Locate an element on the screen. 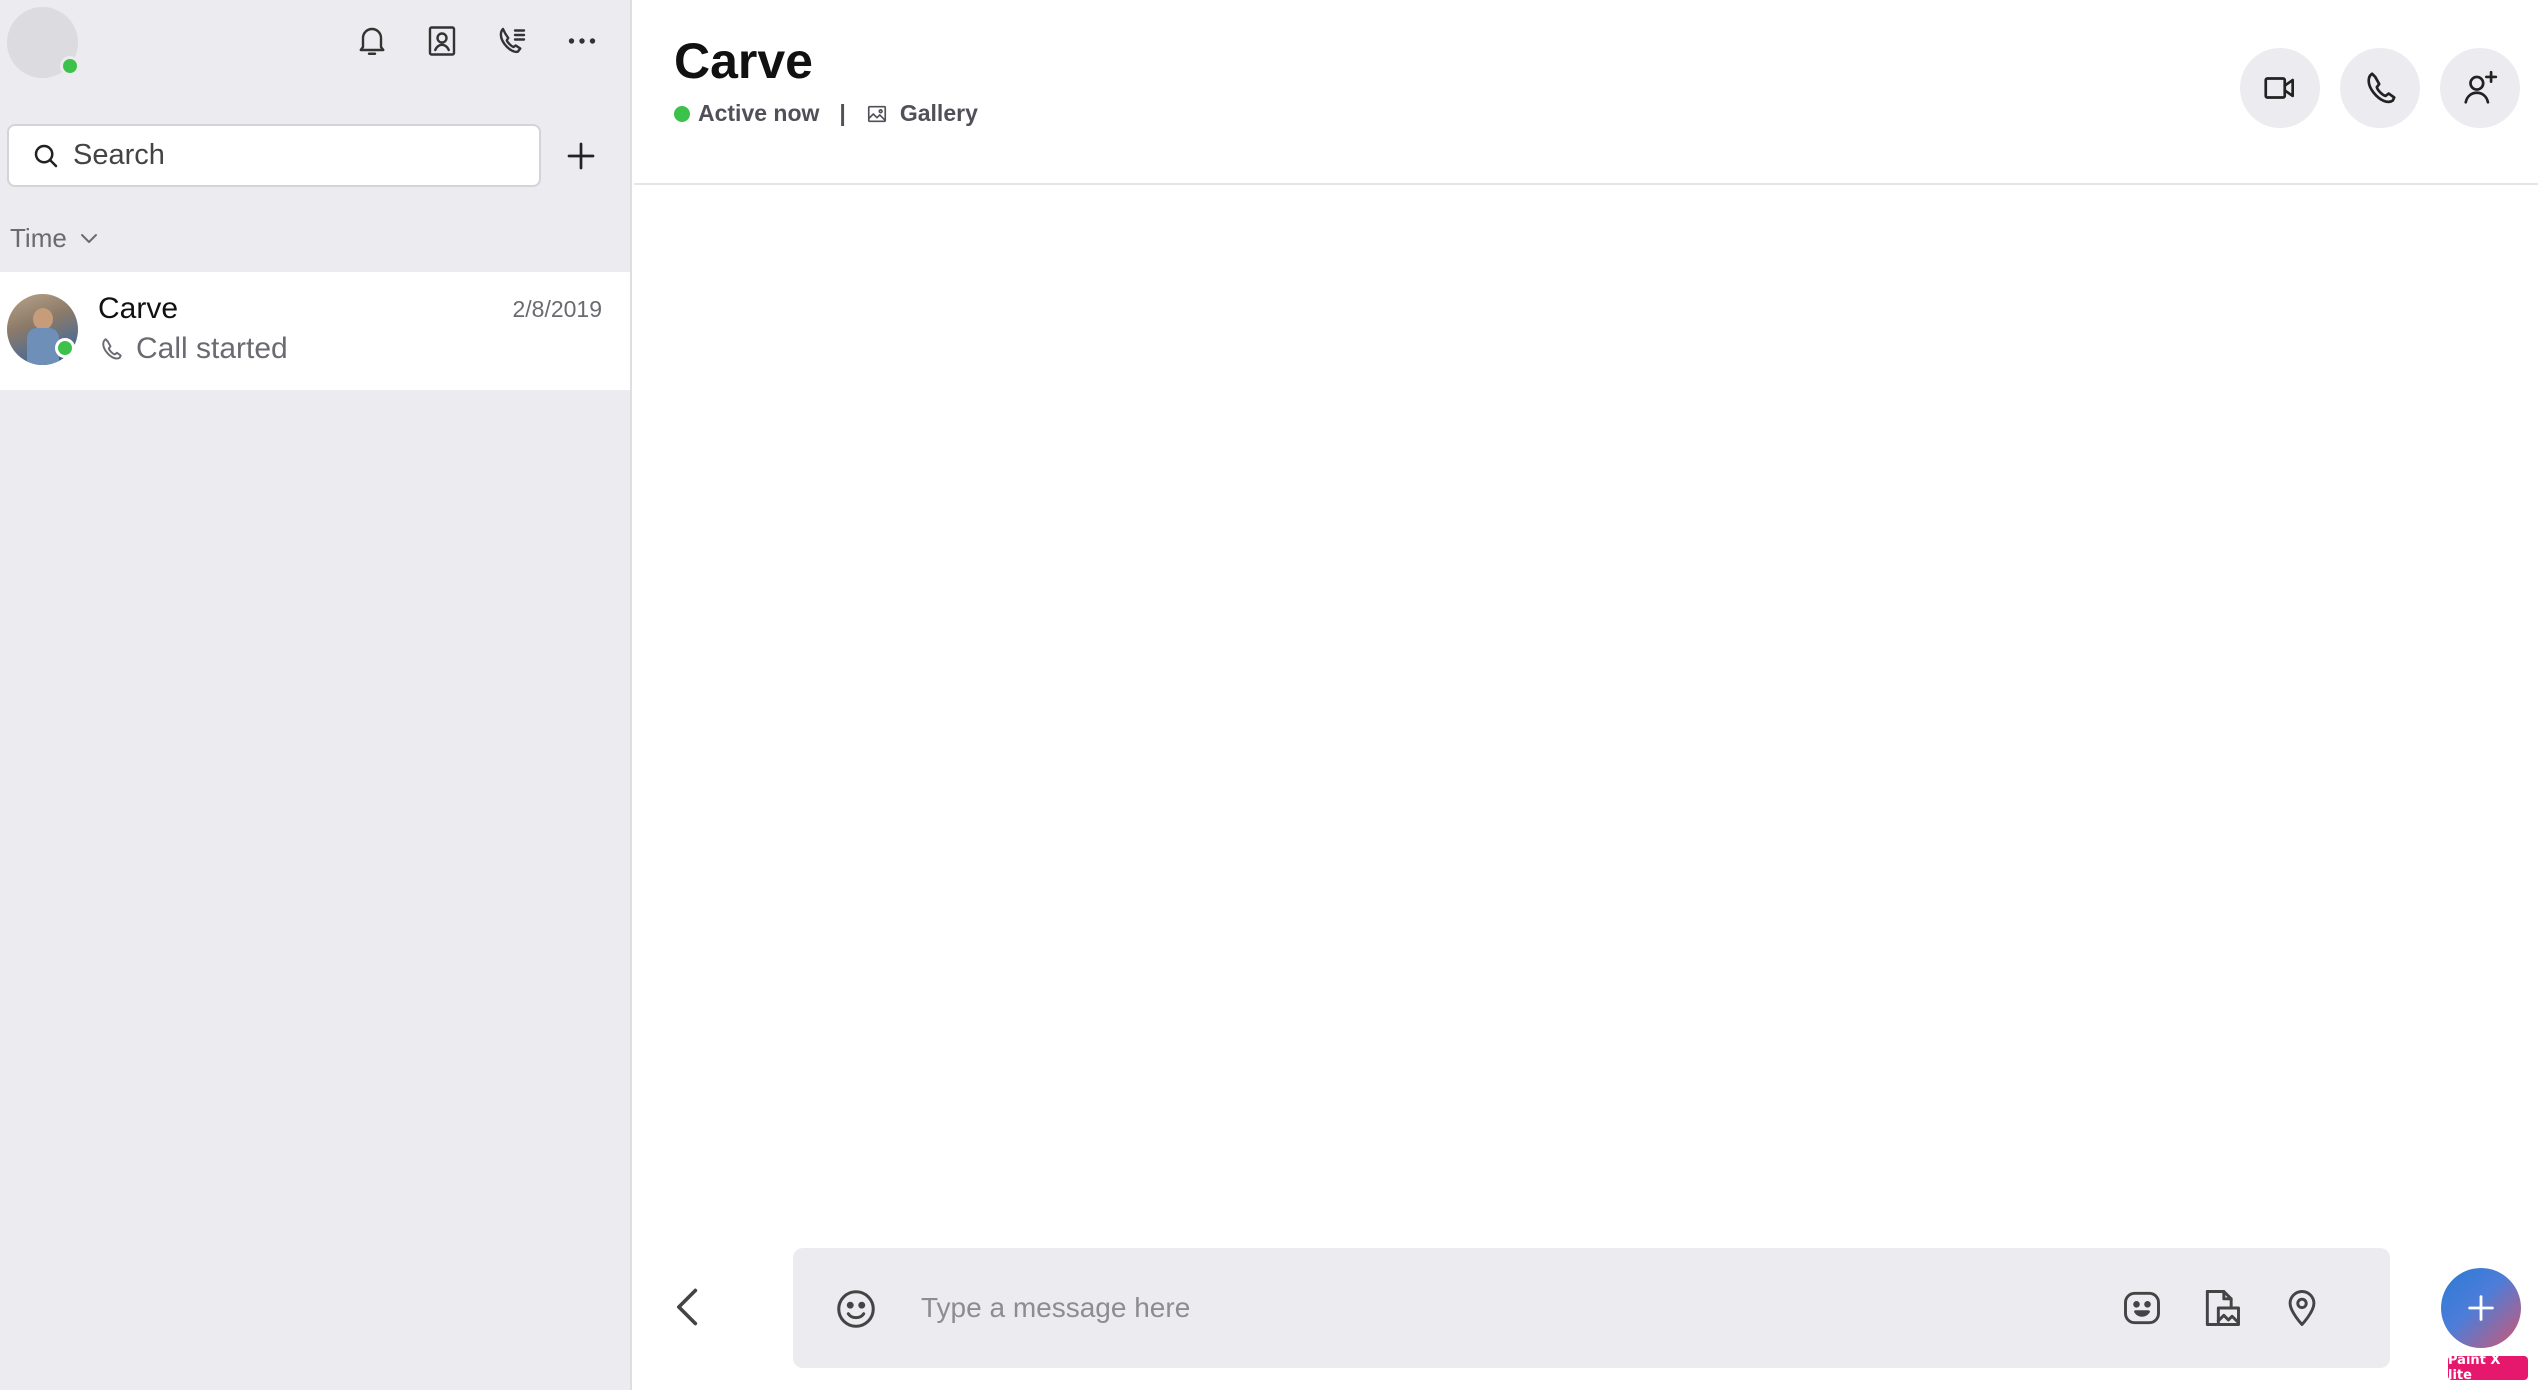 The image size is (2538, 1390). sticker-icon is located at coordinates (2142, 1308).